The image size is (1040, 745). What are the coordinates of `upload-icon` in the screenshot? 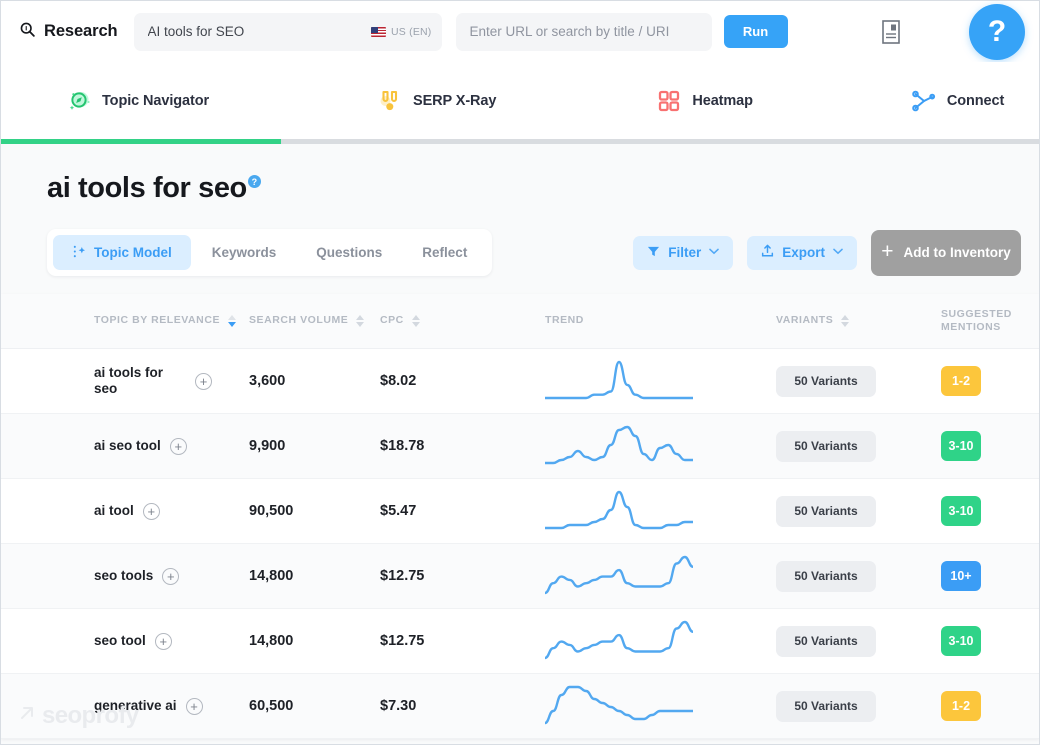 It's located at (767, 252).